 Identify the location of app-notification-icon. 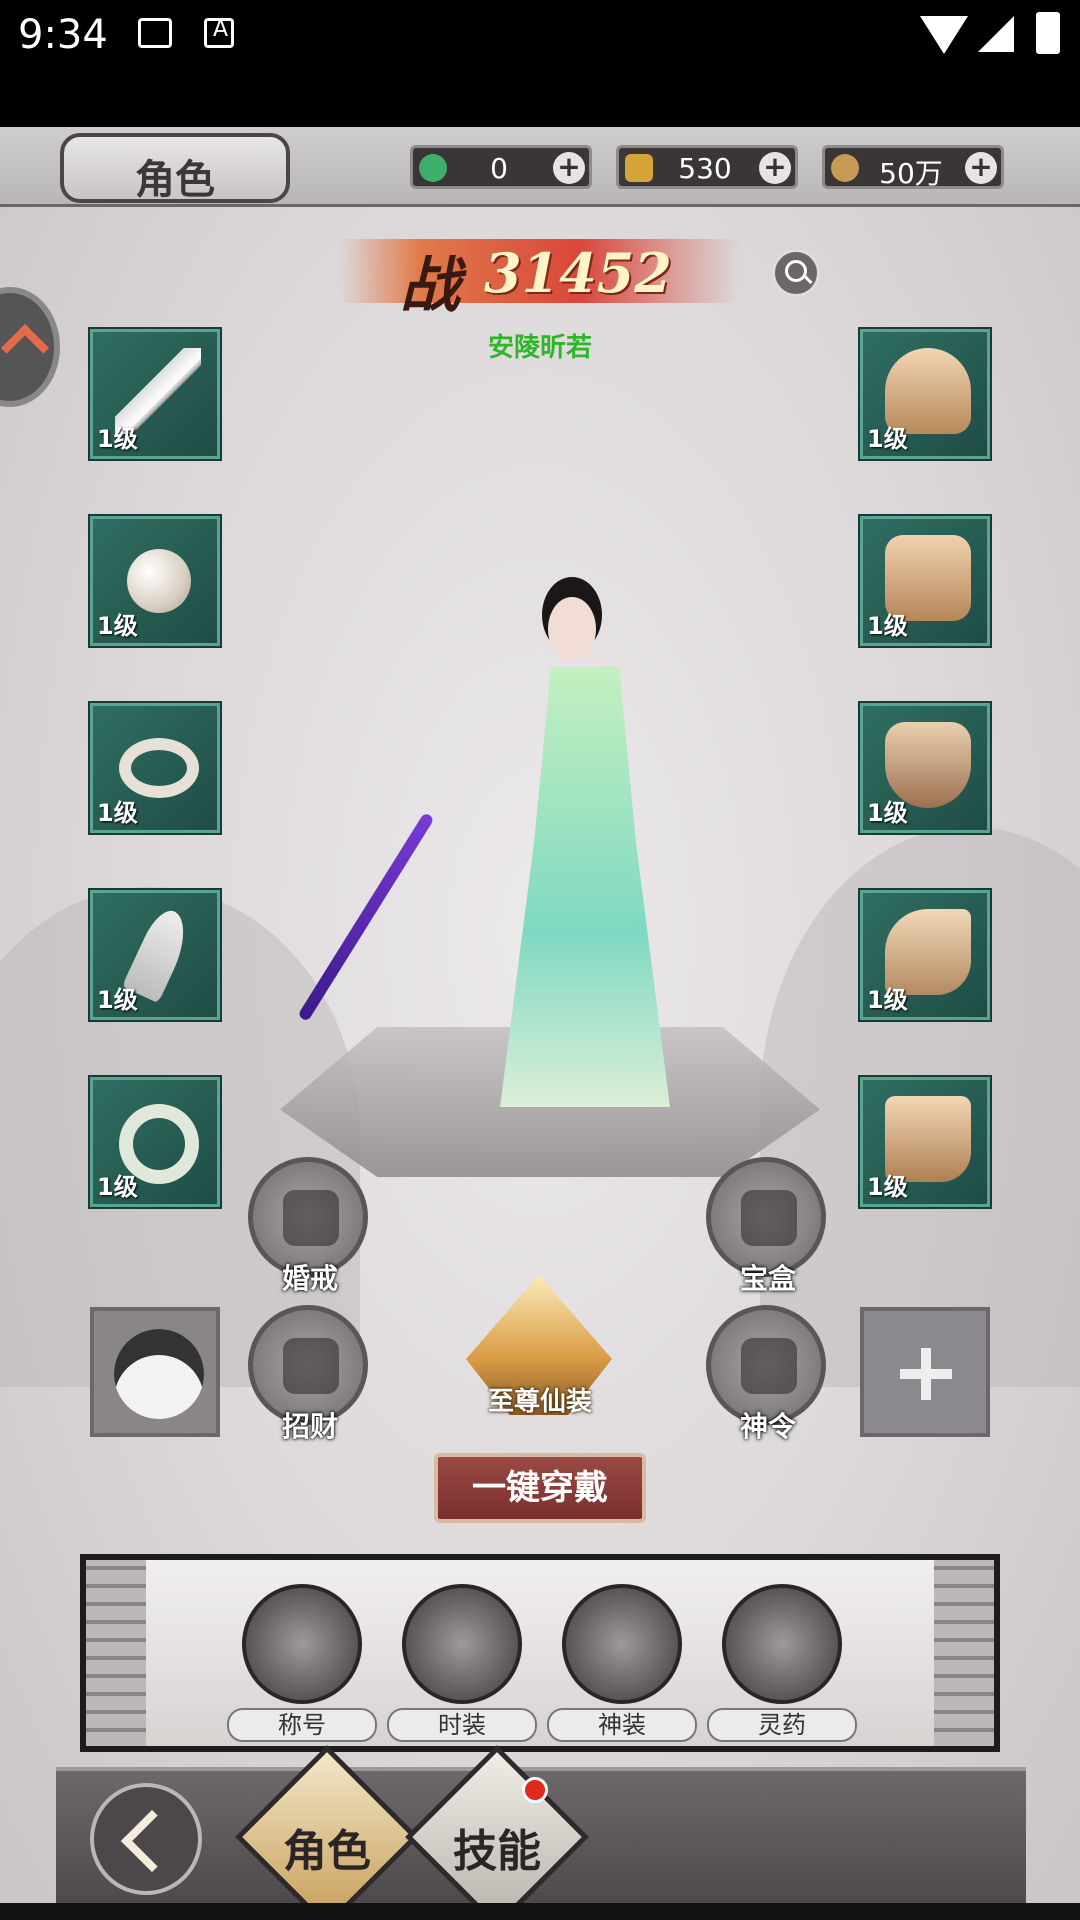
(219, 32).